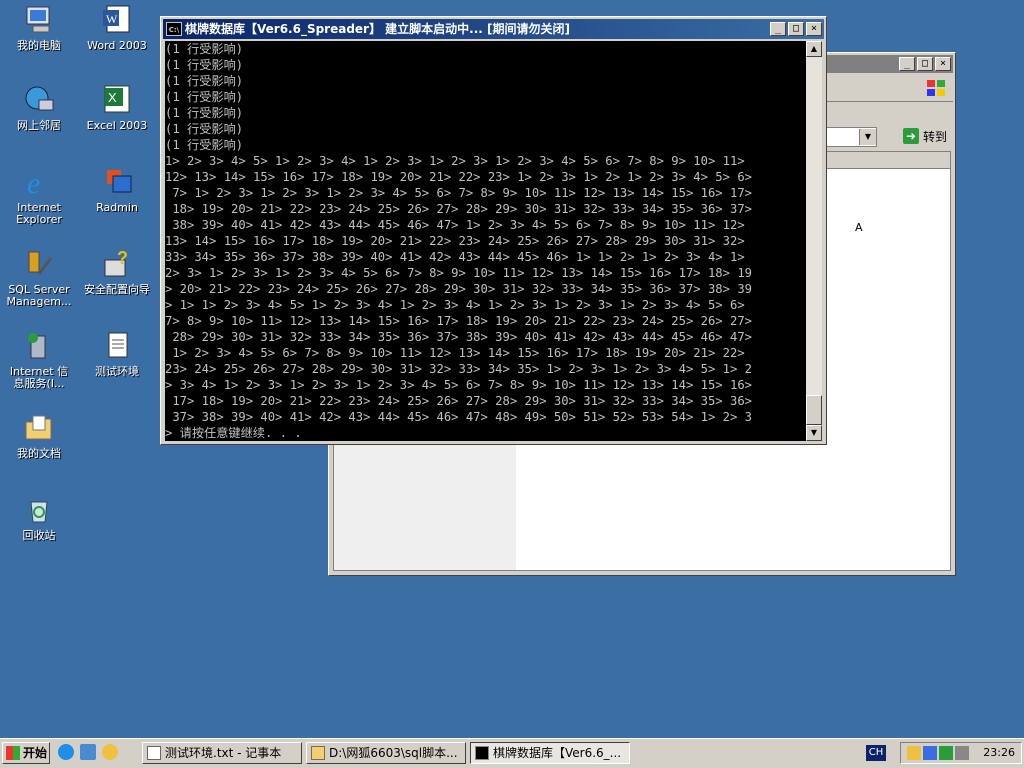 The image size is (1024, 768). What do you see at coordinates (13, 753) in the screenshot?
I see `windows-flag-icon` at bounding box center [13, 753].